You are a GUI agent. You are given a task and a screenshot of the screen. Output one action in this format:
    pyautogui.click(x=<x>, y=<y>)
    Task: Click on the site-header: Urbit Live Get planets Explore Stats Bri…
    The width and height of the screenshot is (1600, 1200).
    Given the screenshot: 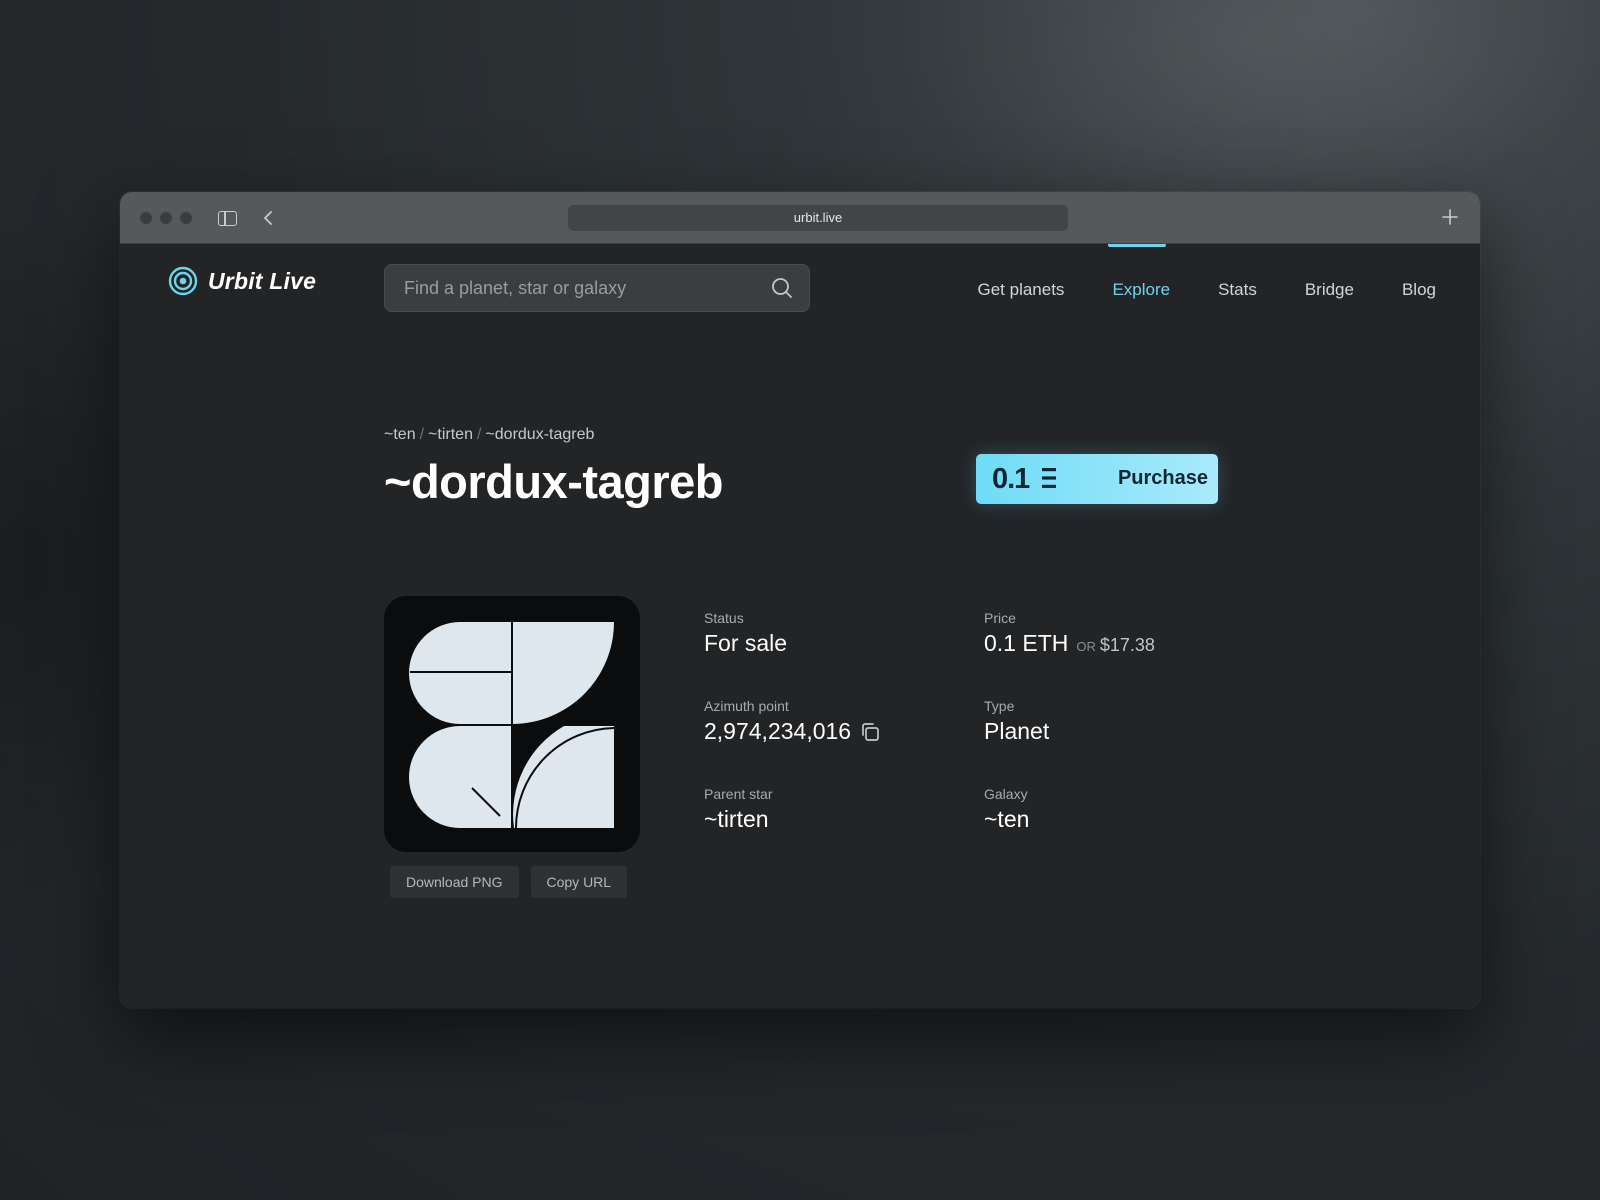 What is the action you would take?
    pyautogui.click(x=800, y=290)
    